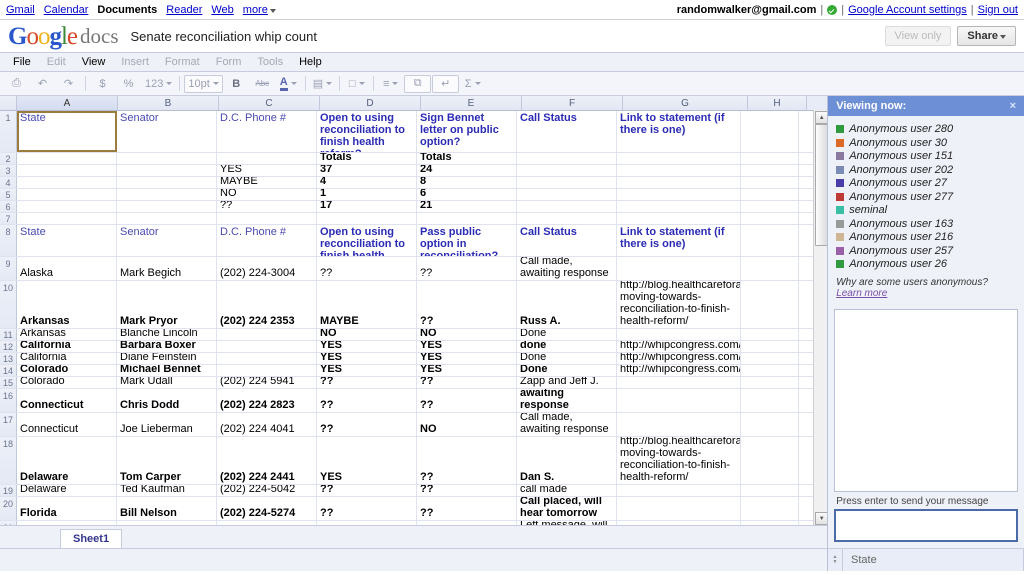  Describe the element at coordinates (367, 334) in the screenshot. I see `cell-D11: NO` at that location.